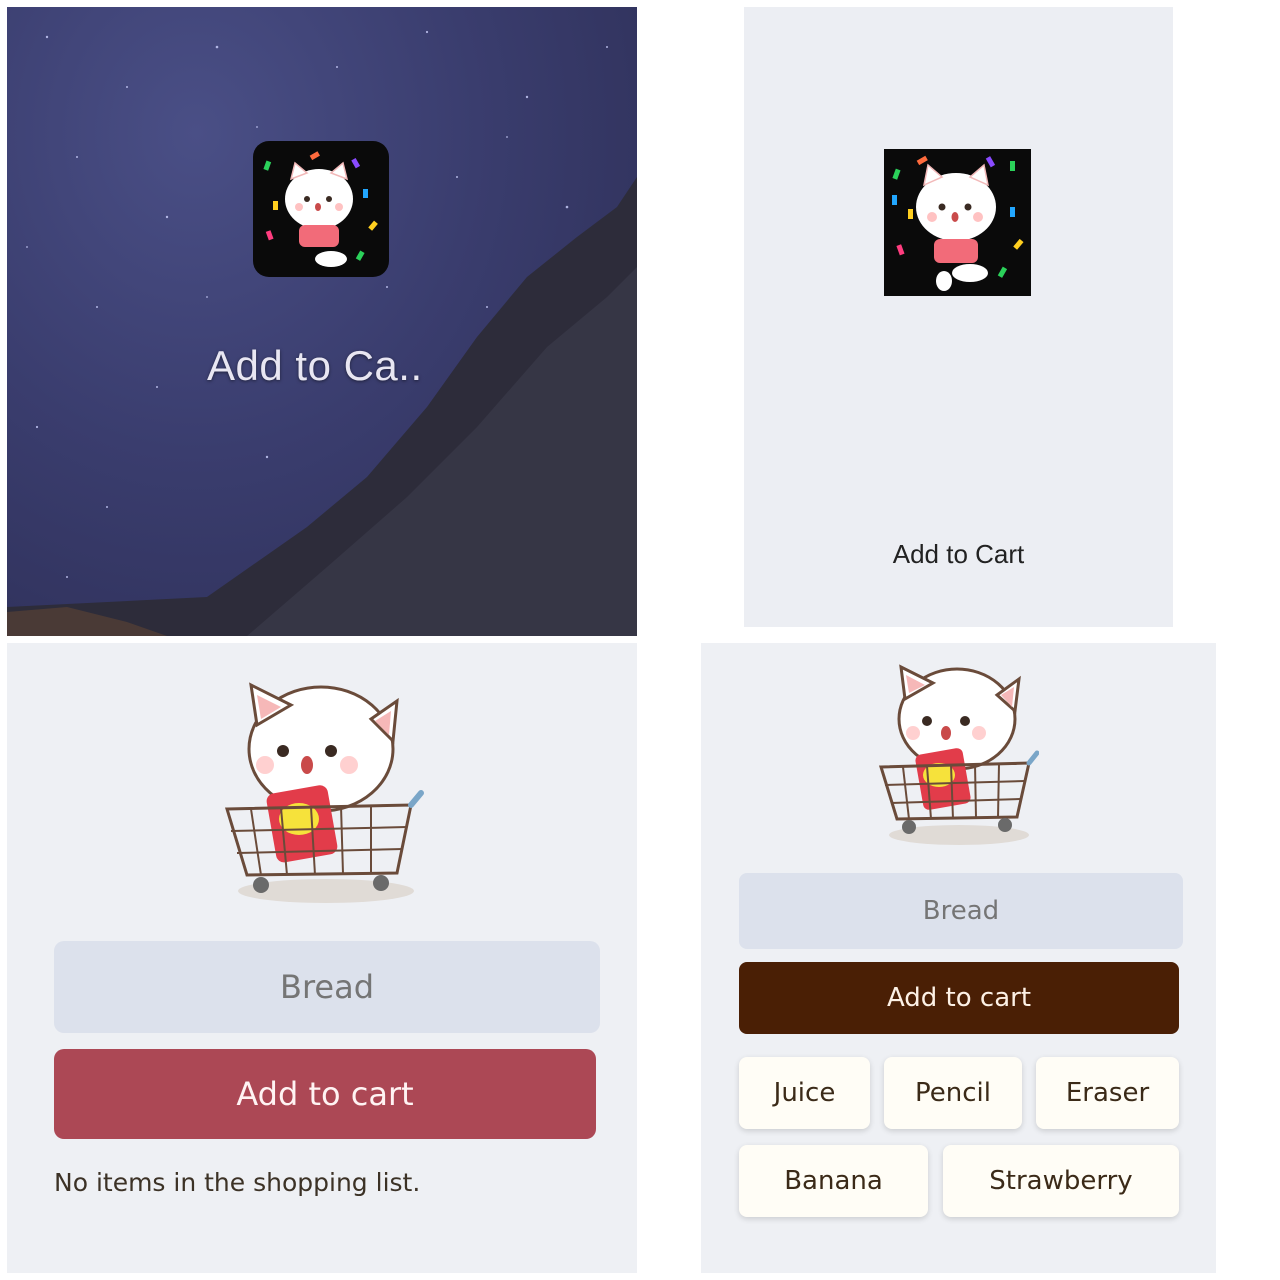 The image size is (1280, 1280). I want to click on add-to-cart-app-icon, so click(321, 209).